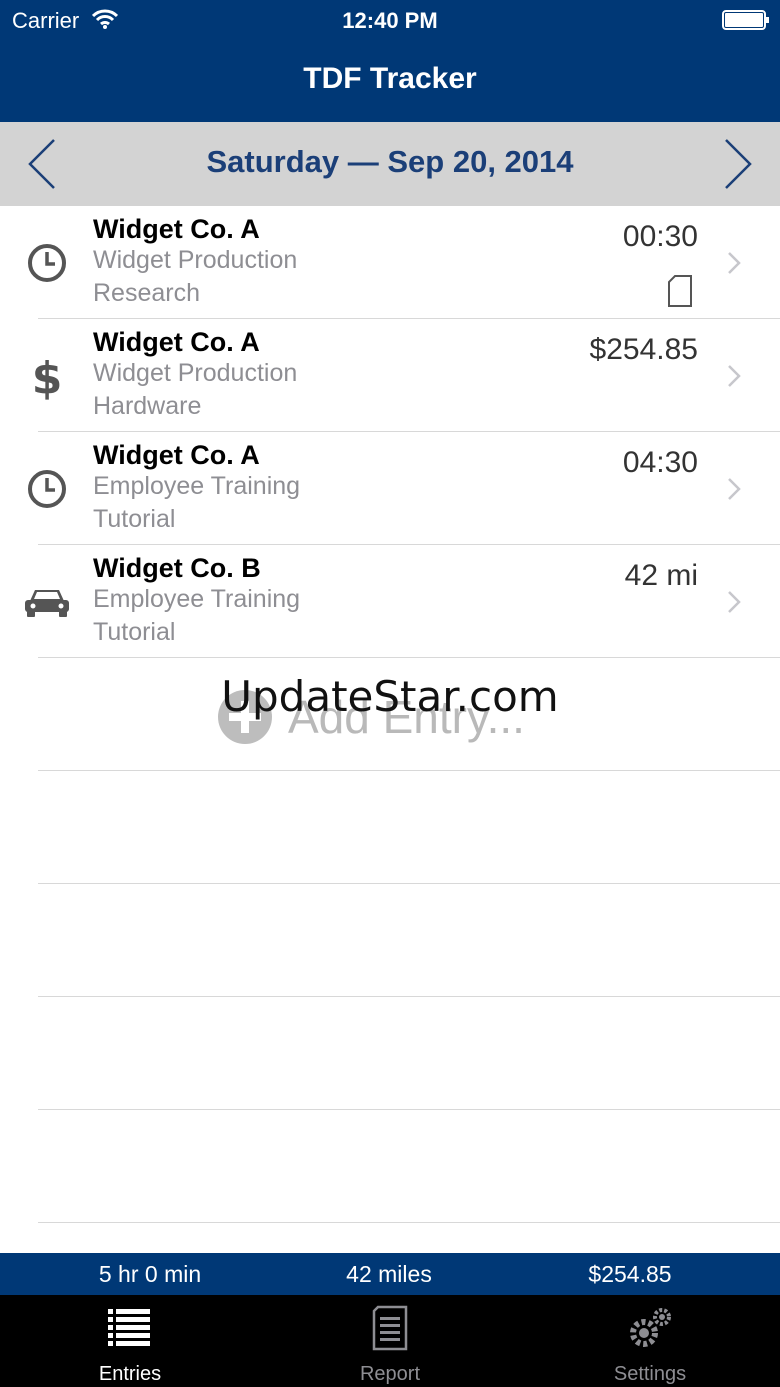 The width and height of the screenshot is (780, 1387). What do you see at coordinates (660, 462) in the screenshot?
I see `entry-amount: 04:30` at bounding box center [660, 462].